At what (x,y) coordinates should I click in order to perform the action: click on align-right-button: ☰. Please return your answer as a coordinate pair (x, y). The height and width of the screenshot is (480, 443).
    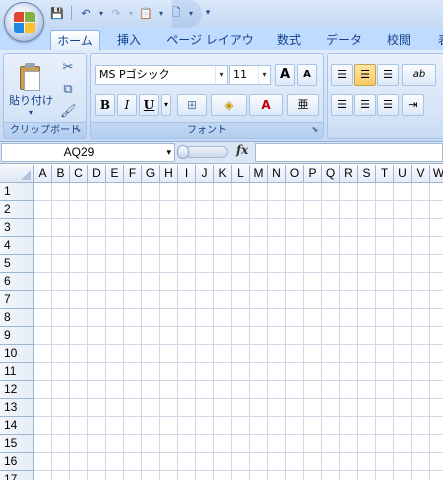
    Looking at the image, I should click on (388, 105).